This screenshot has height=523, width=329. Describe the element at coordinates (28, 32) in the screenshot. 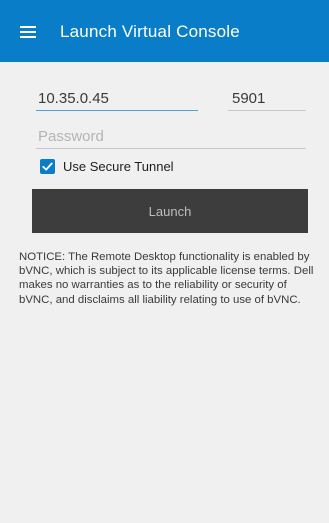

I see `hamburger-menu-icon` at that location.